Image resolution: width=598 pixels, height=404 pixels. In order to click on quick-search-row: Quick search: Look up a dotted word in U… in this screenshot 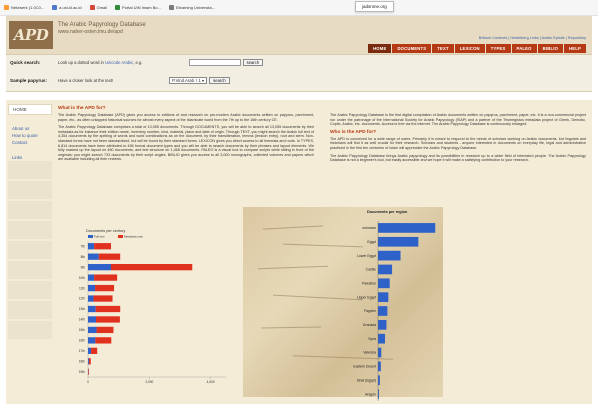, I will do `click(137, 62)`.